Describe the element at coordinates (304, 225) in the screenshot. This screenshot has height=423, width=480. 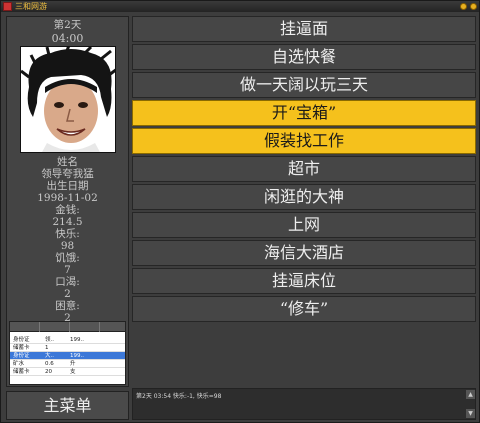
I see `action-button-7: 上网` at that location.